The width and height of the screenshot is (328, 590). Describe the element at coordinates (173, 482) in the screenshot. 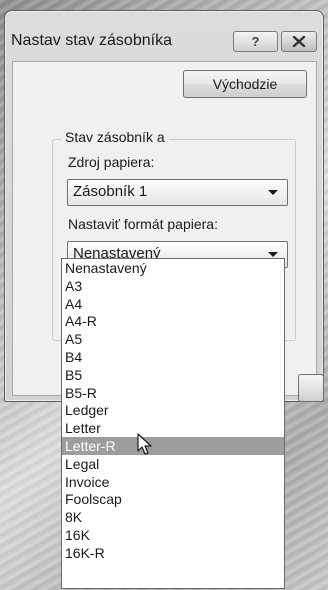

I see `dropdown-option: Invoice` at that location.